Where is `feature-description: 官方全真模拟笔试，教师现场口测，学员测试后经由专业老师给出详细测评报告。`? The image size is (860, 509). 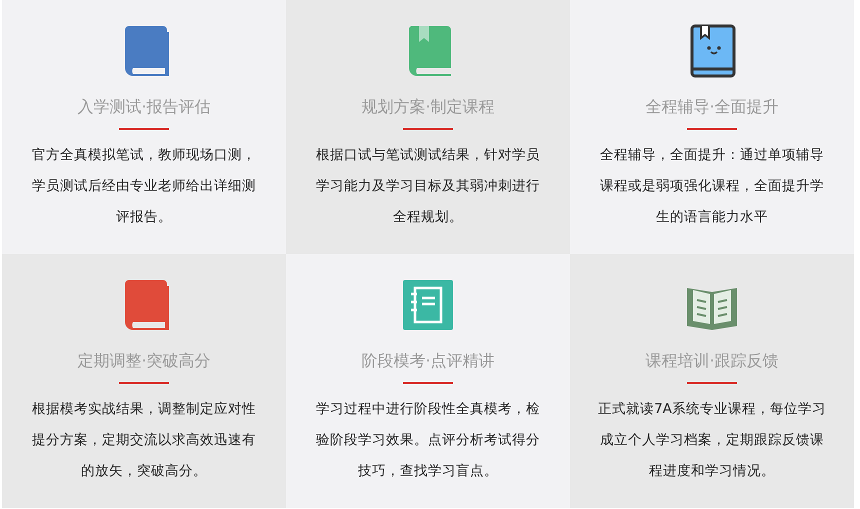 feature-description: 官方全真模拟笔试，教师现场口测，学员测试后经由专业老师给出详细测评报告。 is located at coordinates (144, 186).